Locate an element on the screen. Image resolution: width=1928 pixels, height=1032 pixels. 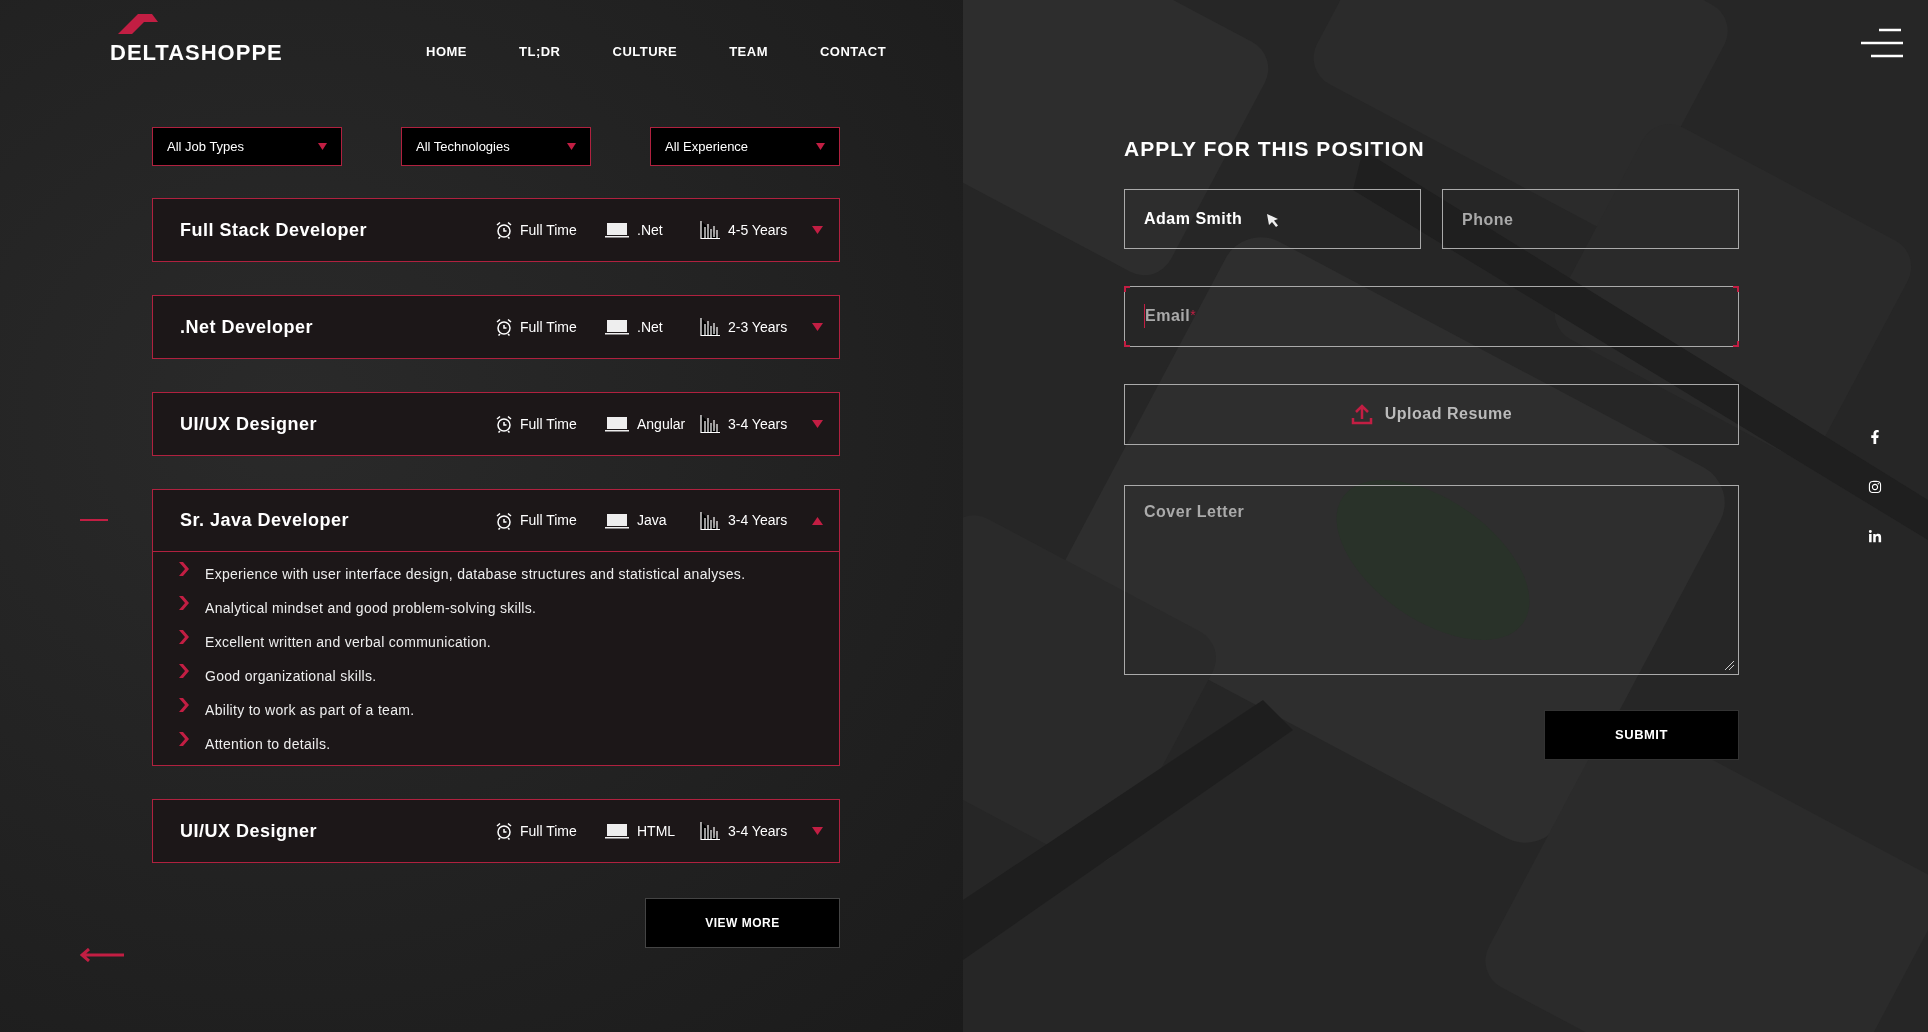
instagram-icon is located at coordinates (1875, 487).